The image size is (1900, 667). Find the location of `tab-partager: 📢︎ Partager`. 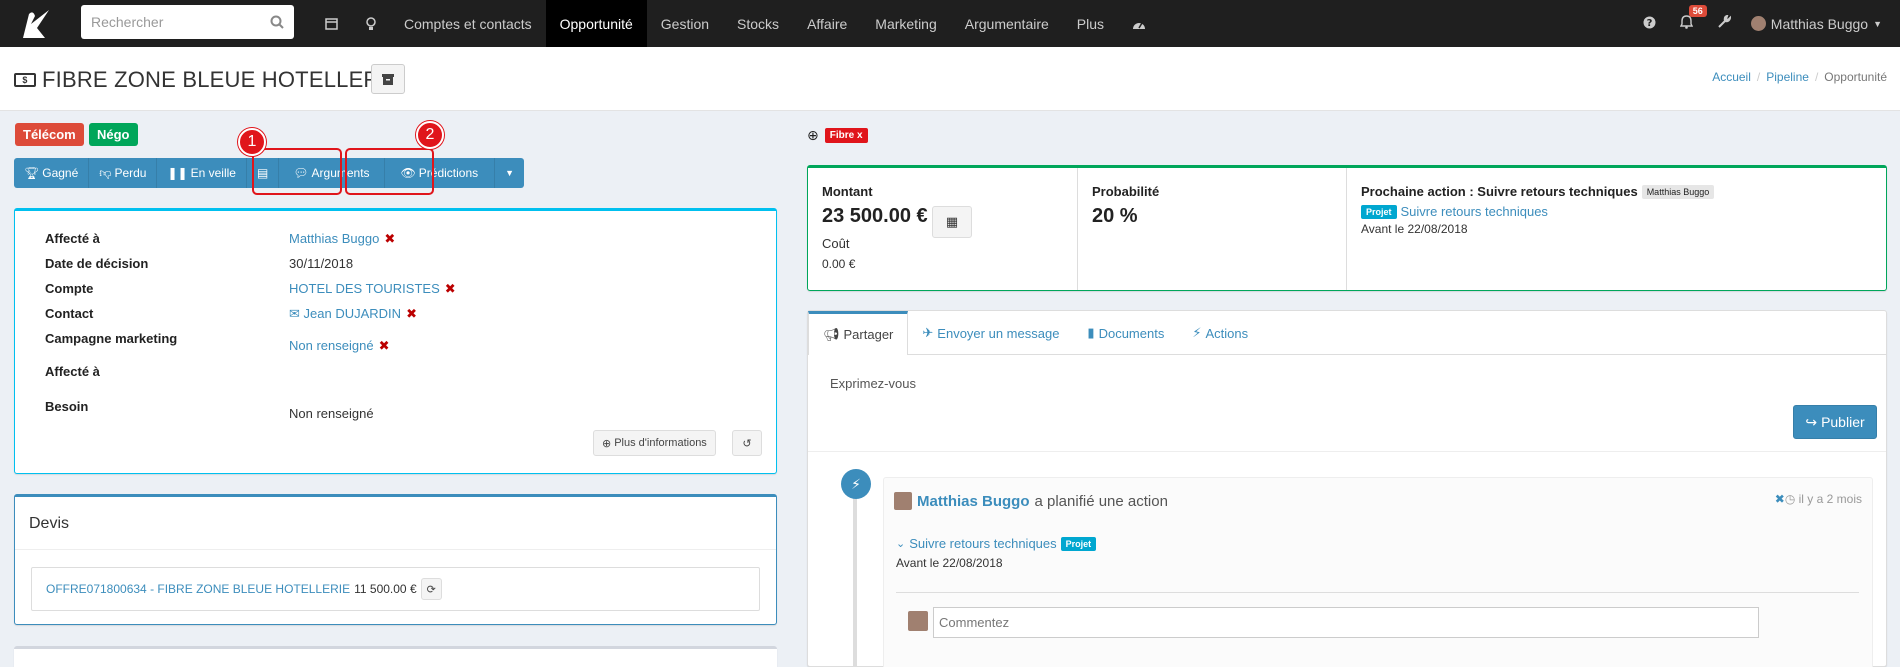

tab-partager: 📢︎ Partager is located at coordinates (858, 333).